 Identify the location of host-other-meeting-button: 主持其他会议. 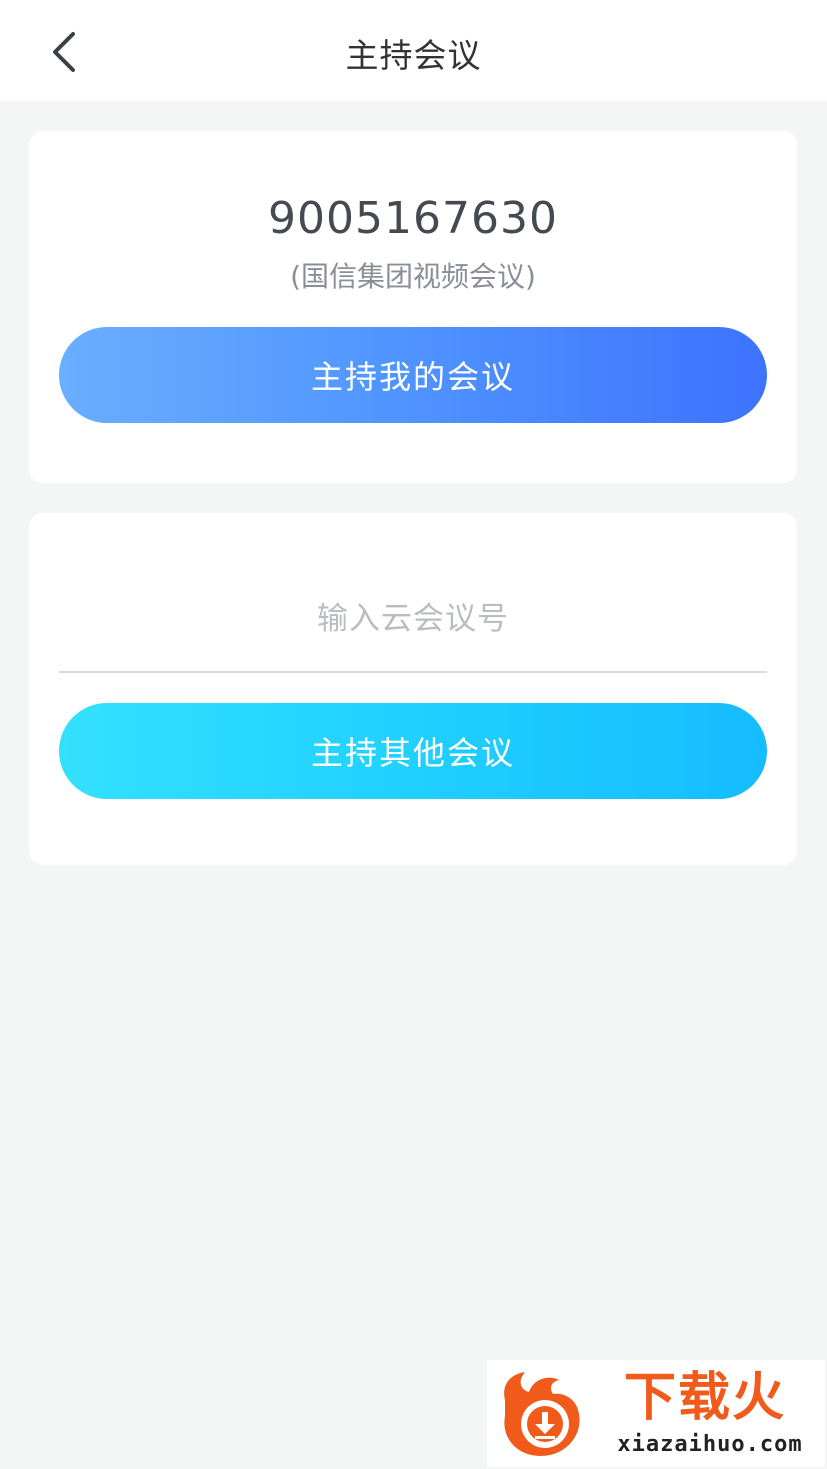
(413, 751).